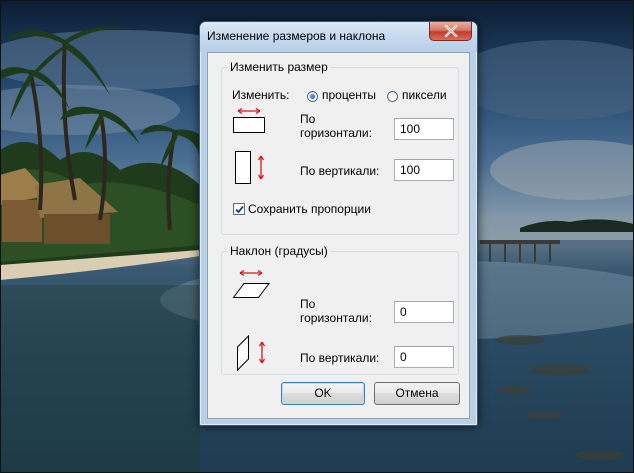 This screenshot has width=634, height=473. Describe the element at coordinates (323, 393) in the screenshot. I see `ok-button: OK` at that location.